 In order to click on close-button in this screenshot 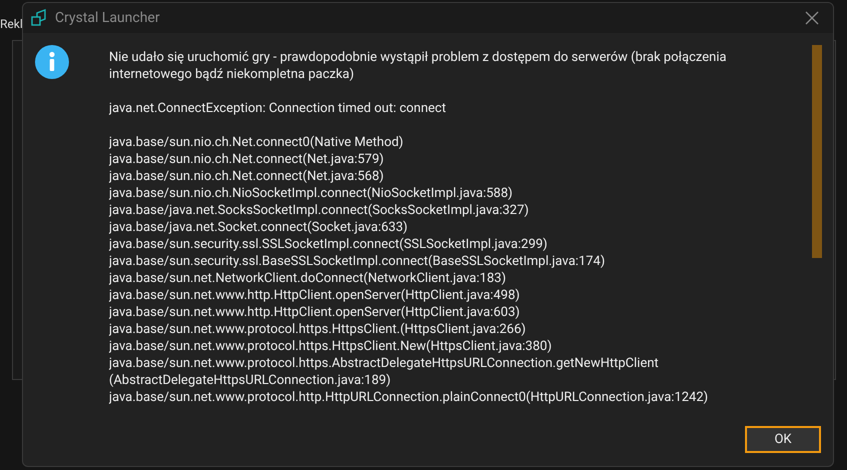, I will do `click(812, 18)`.